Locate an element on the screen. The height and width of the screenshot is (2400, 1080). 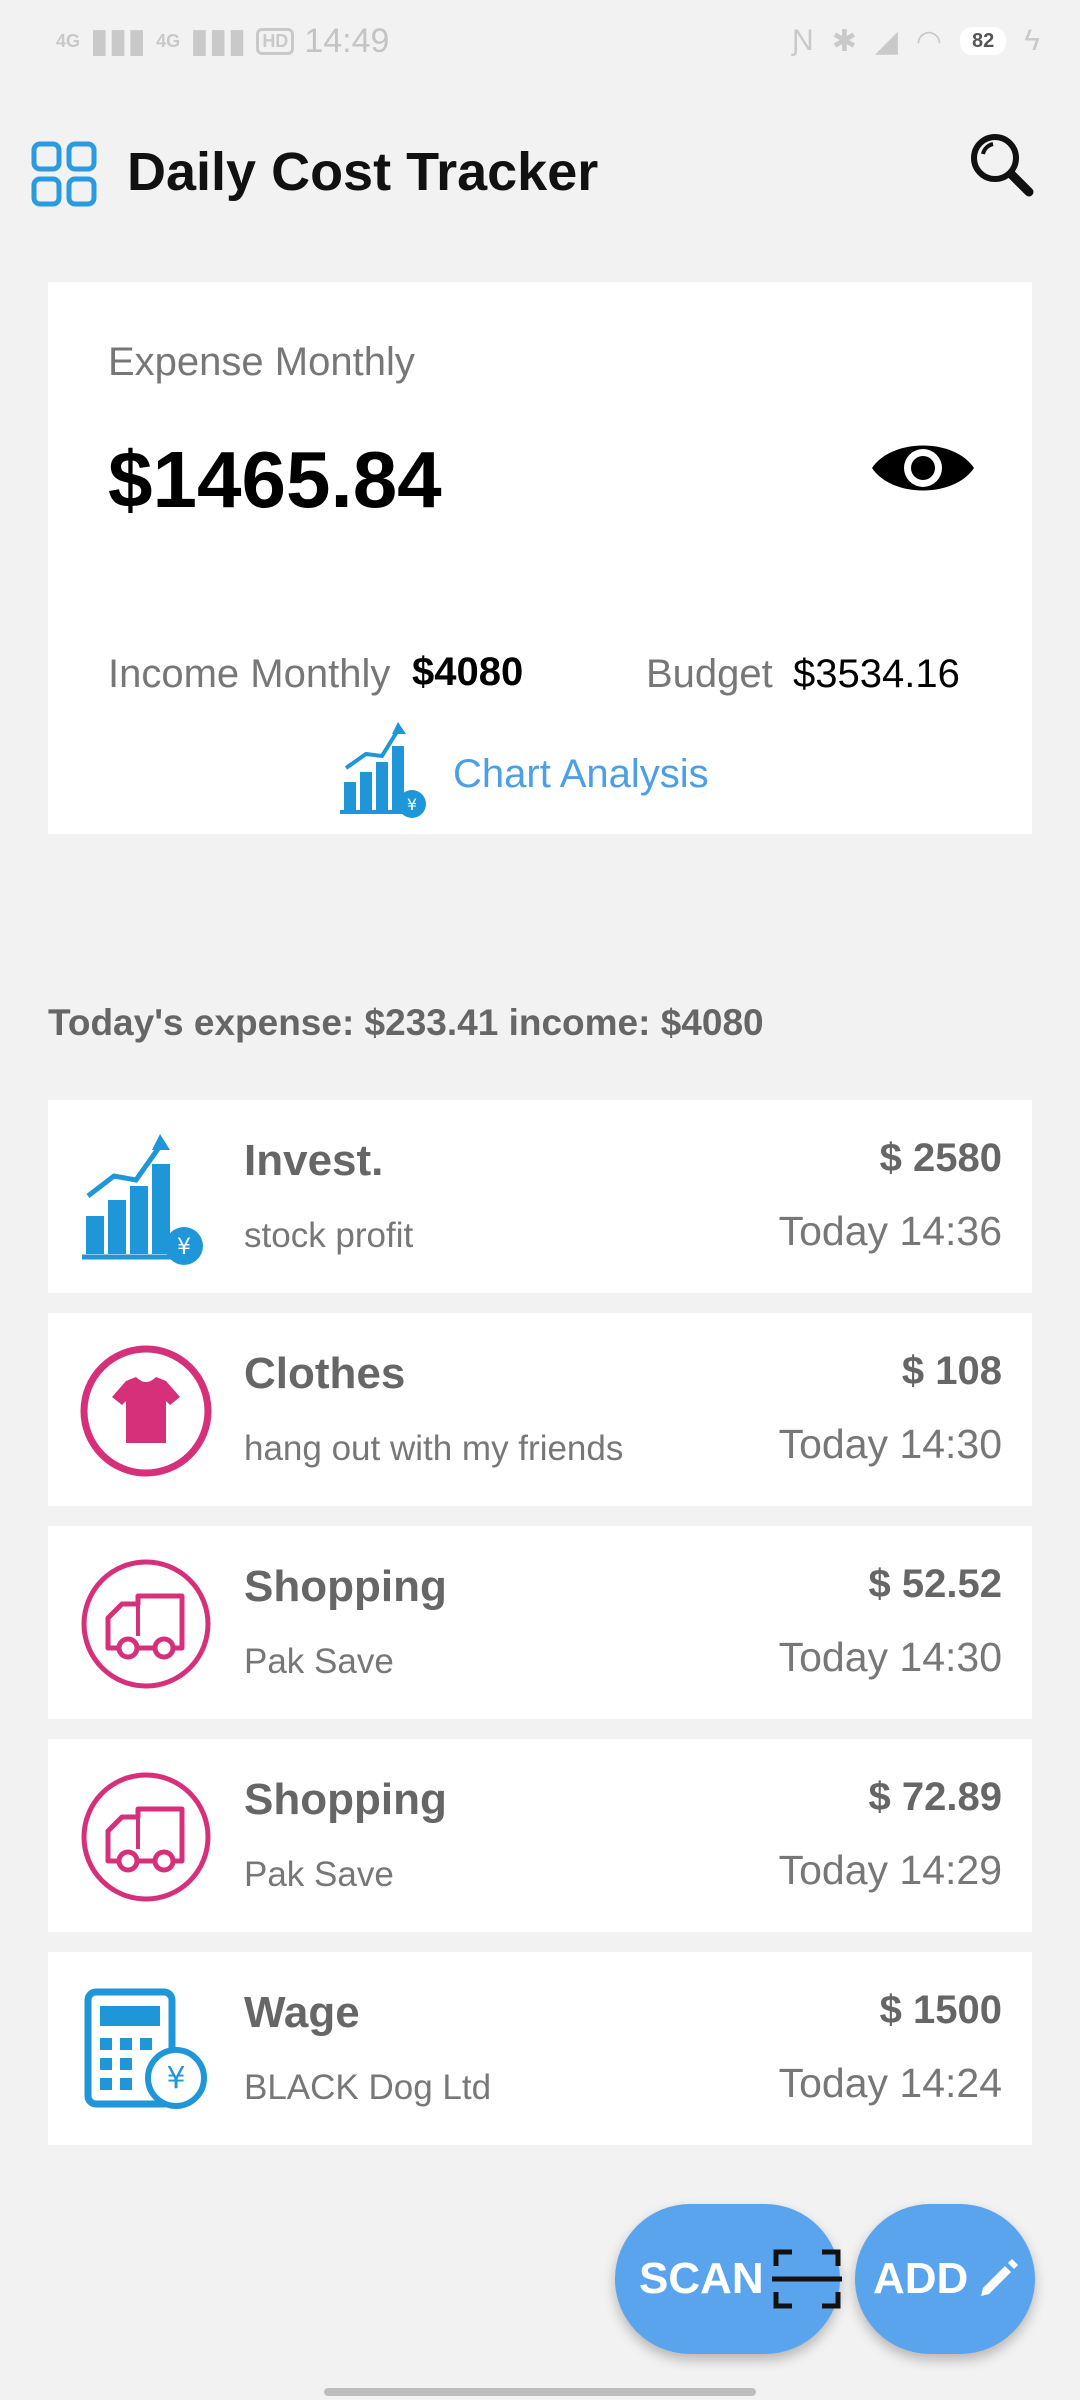
transaction-category: Invest. is located at coordinates (314, 1160).